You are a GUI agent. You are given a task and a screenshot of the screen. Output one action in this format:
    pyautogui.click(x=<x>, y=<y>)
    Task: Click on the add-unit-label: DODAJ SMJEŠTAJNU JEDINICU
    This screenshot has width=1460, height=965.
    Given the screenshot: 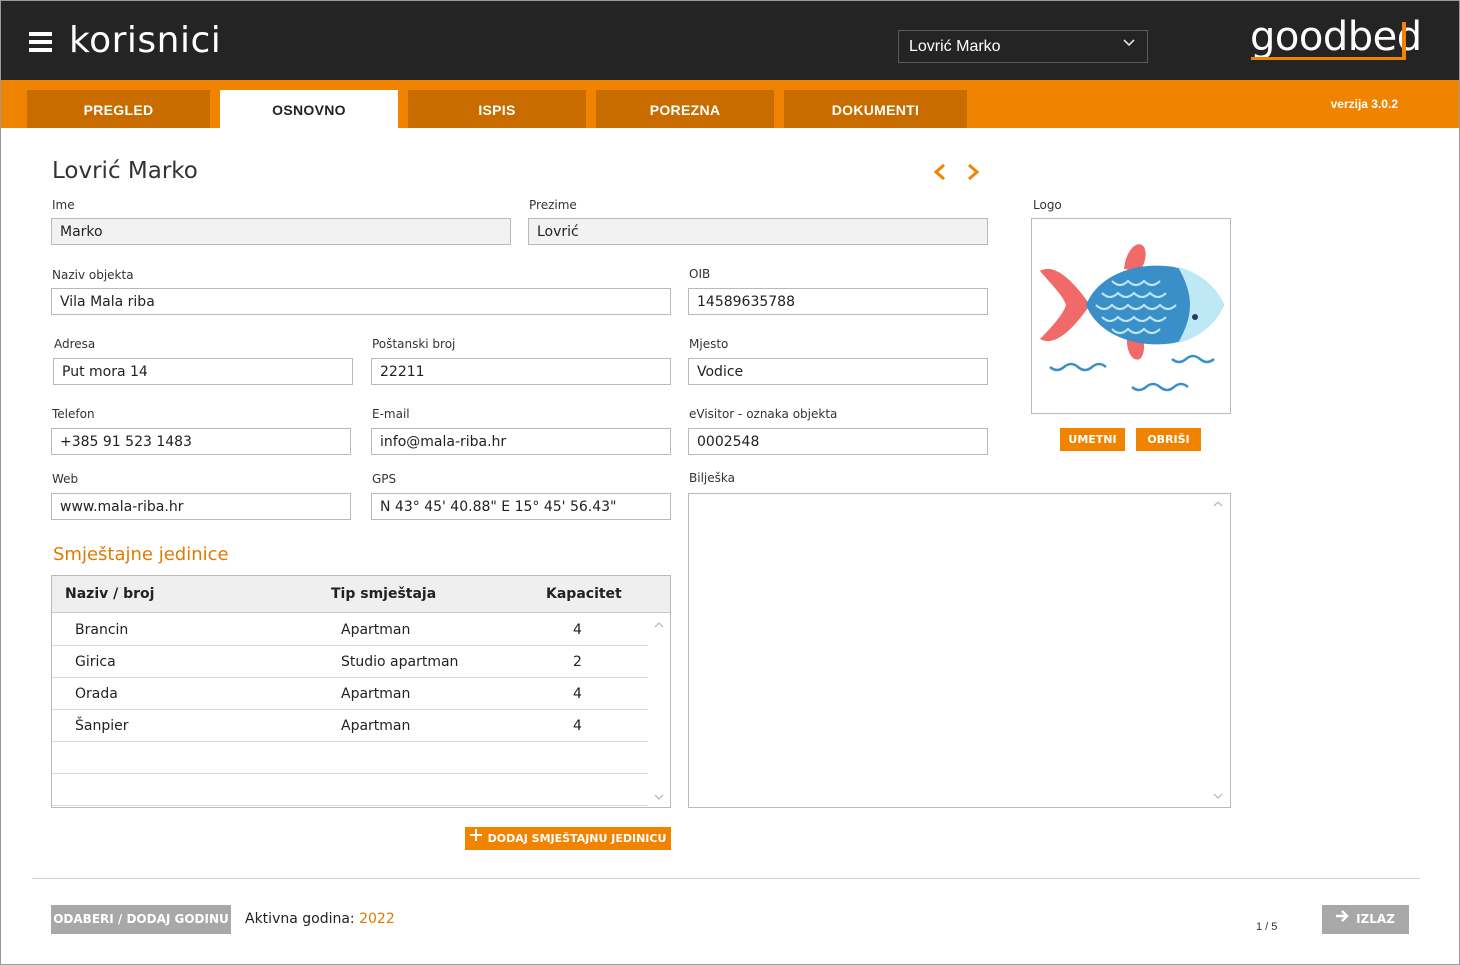 What is the action you would take?
    pyautogui.click(x=577, y=838)
    